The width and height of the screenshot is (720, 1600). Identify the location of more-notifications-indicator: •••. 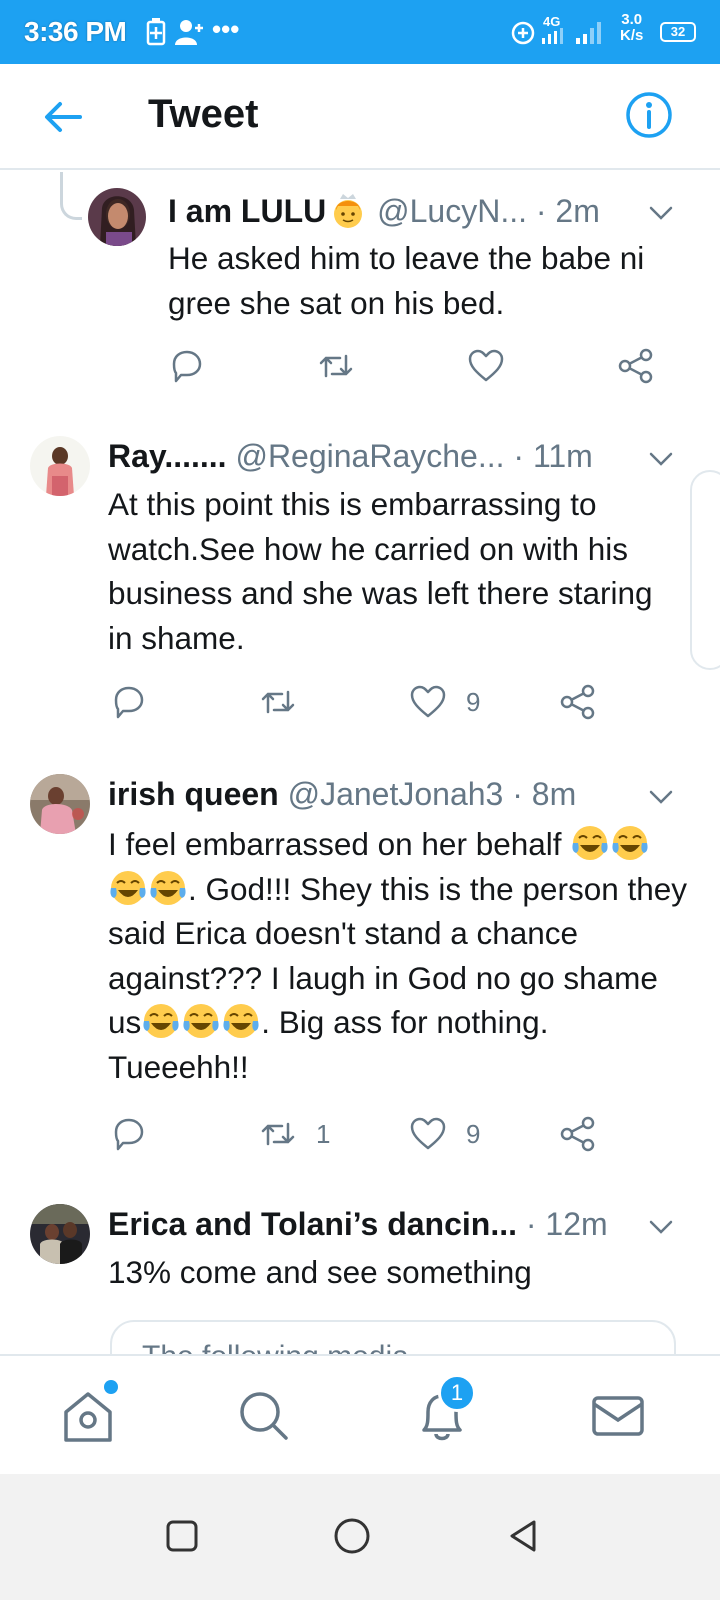
(226, 29).